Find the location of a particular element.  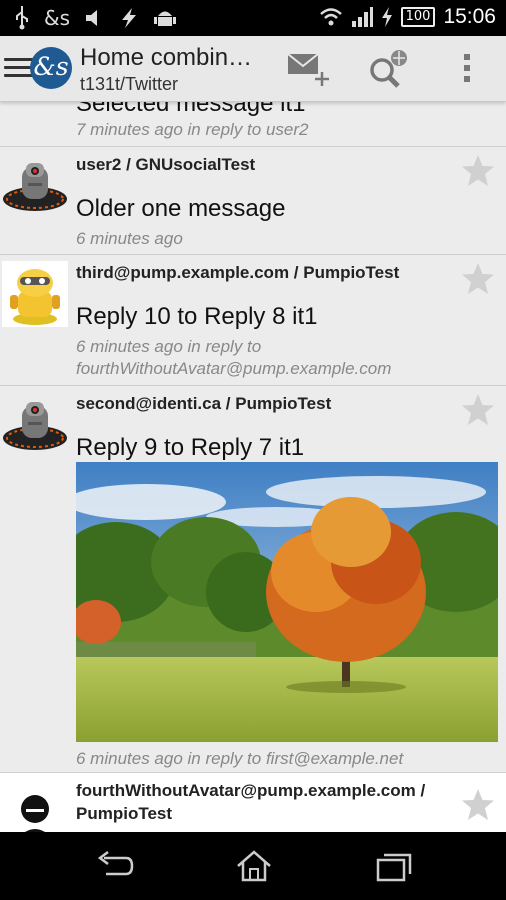

back-icon is located at coordinates (114, 866).